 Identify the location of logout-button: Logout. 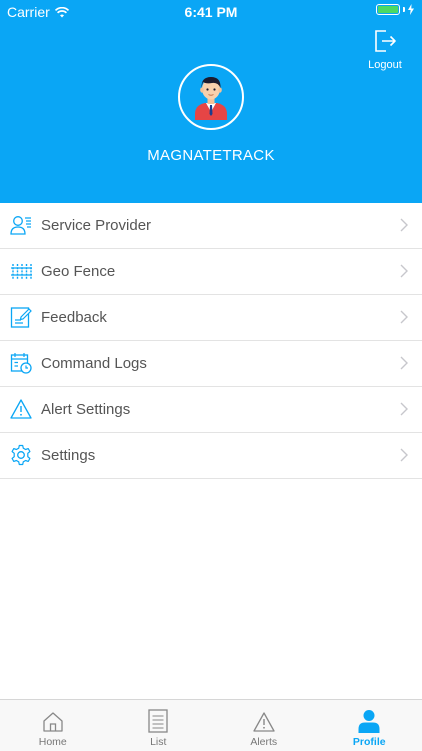
(385, 50).